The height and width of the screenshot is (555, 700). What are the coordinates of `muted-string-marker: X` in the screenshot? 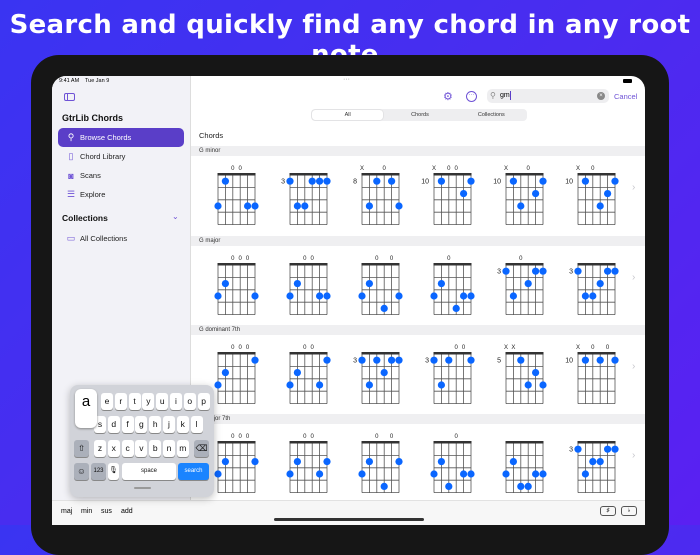 It's located at (434, 169).